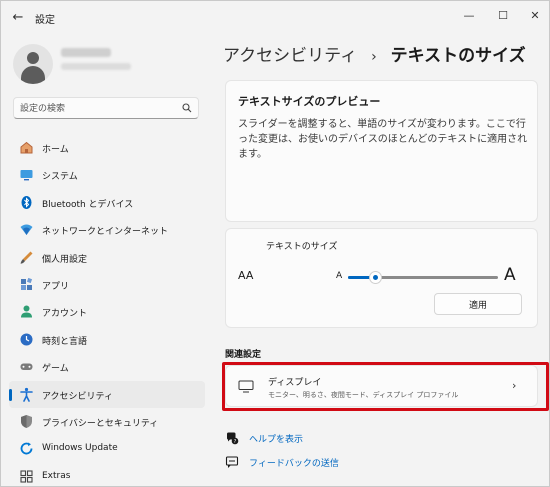 This screenshot has height=487, width=550. I want to click on close-button: ✕, so click(534, 16).